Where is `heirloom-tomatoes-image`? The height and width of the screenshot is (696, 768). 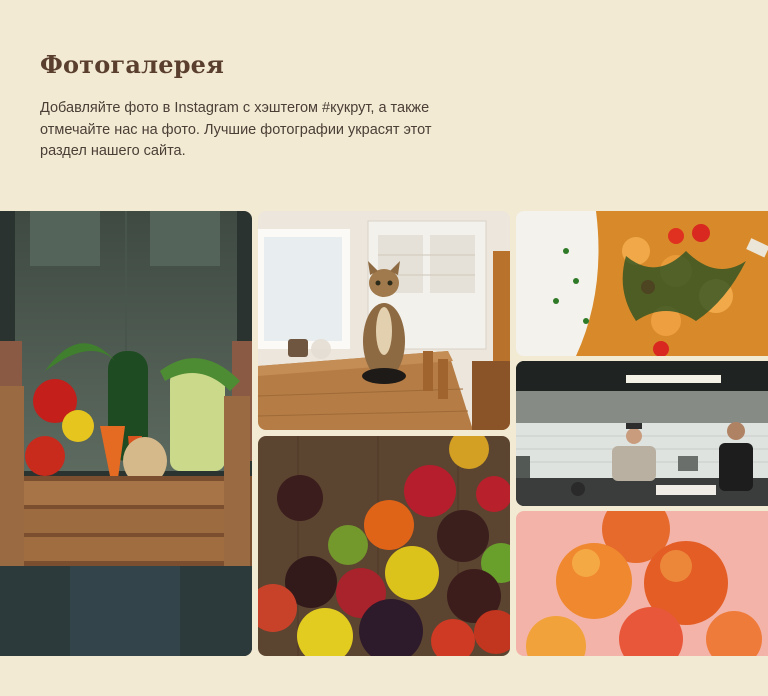 heirloom-tomatoes-image is located at coordinates (384, 546).